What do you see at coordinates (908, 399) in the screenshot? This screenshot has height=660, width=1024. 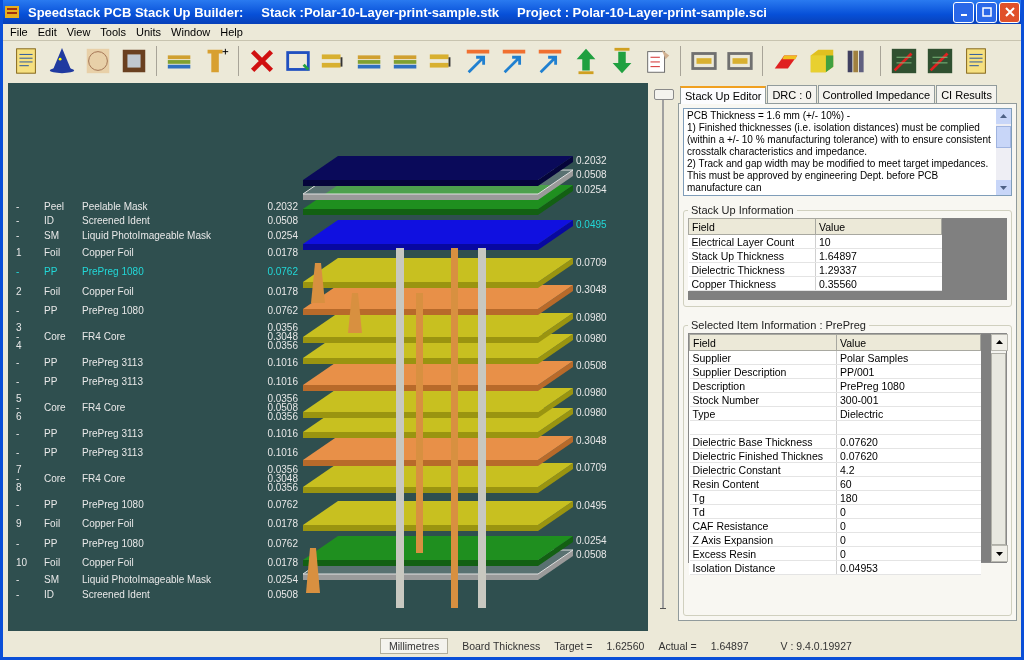 I see `table-cell: 300-001` at bounding box center [908, 399].